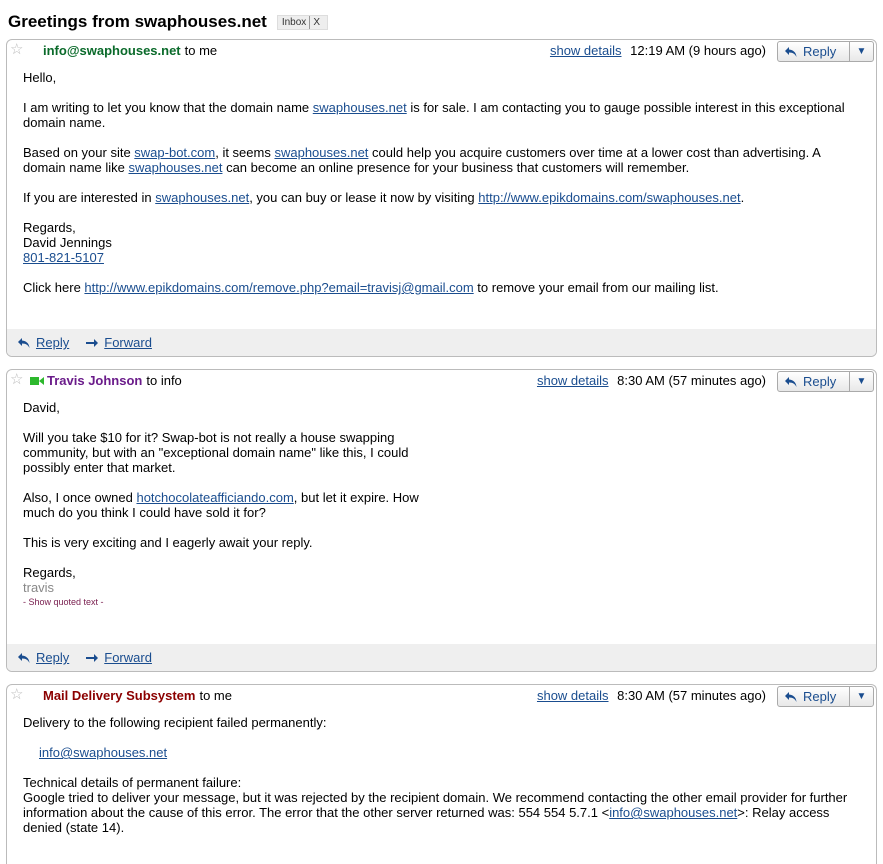  Describe the element at coordinates (137, 21) in the screenshot. I see `thread-title: Greetings from swaphouses.net` at that location.